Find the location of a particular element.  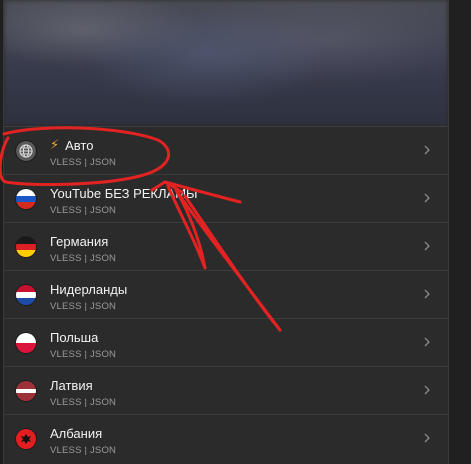

flag-netherlands-icon is located at coordinates (26, 295).